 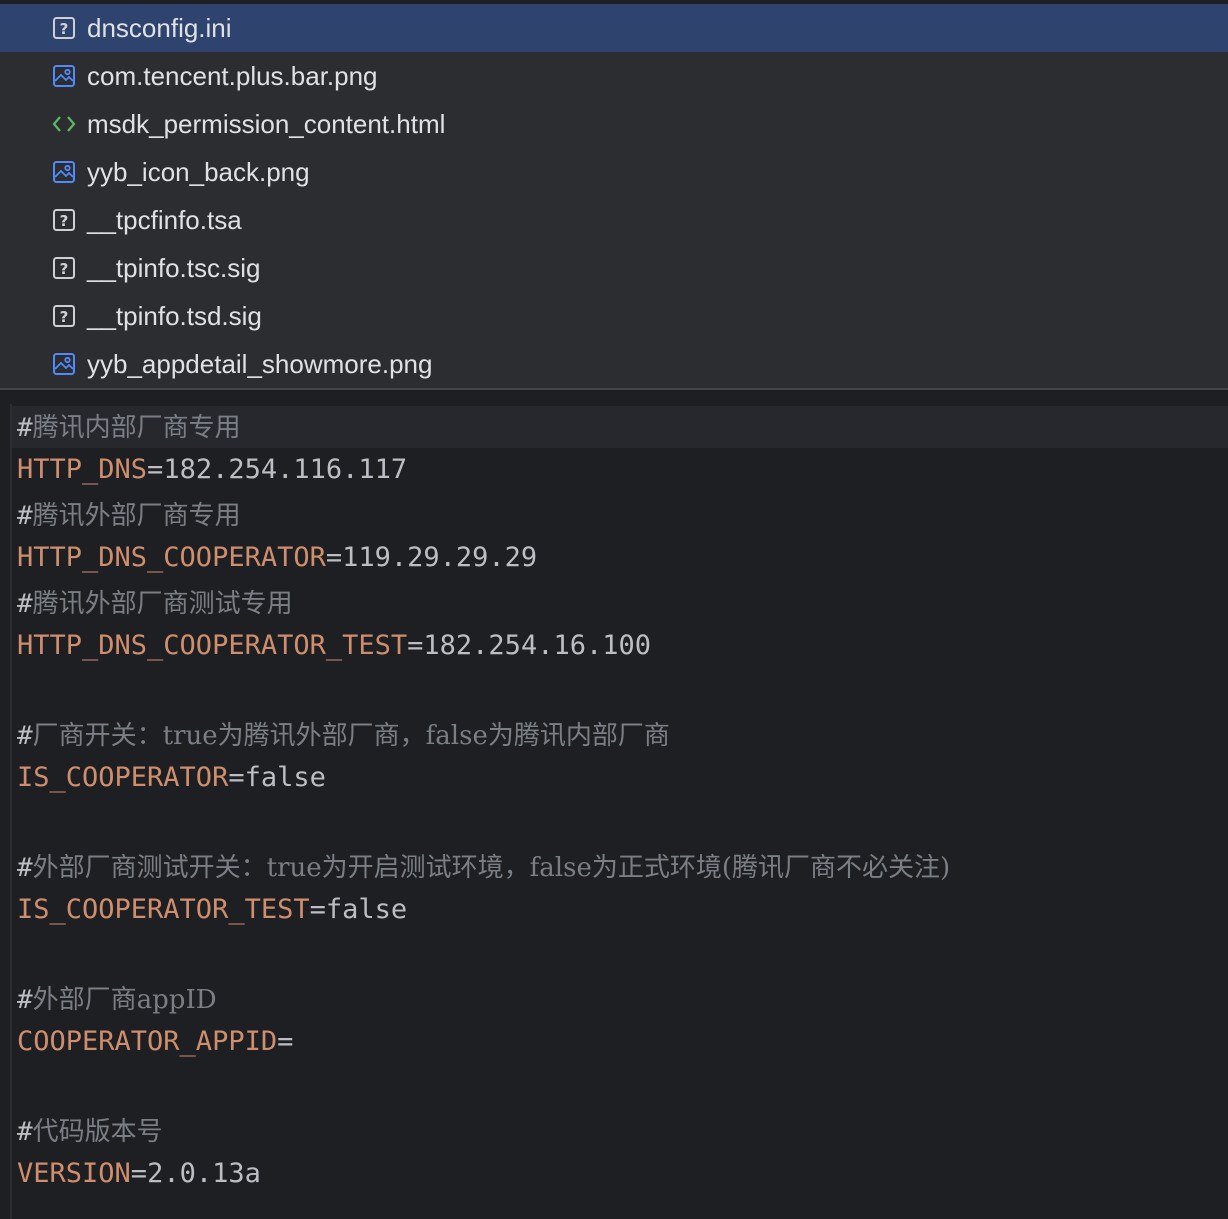 I want to click on file-row-yyb-icon-back-png: yyb_icon_back.png, so click(x=614, y=172).